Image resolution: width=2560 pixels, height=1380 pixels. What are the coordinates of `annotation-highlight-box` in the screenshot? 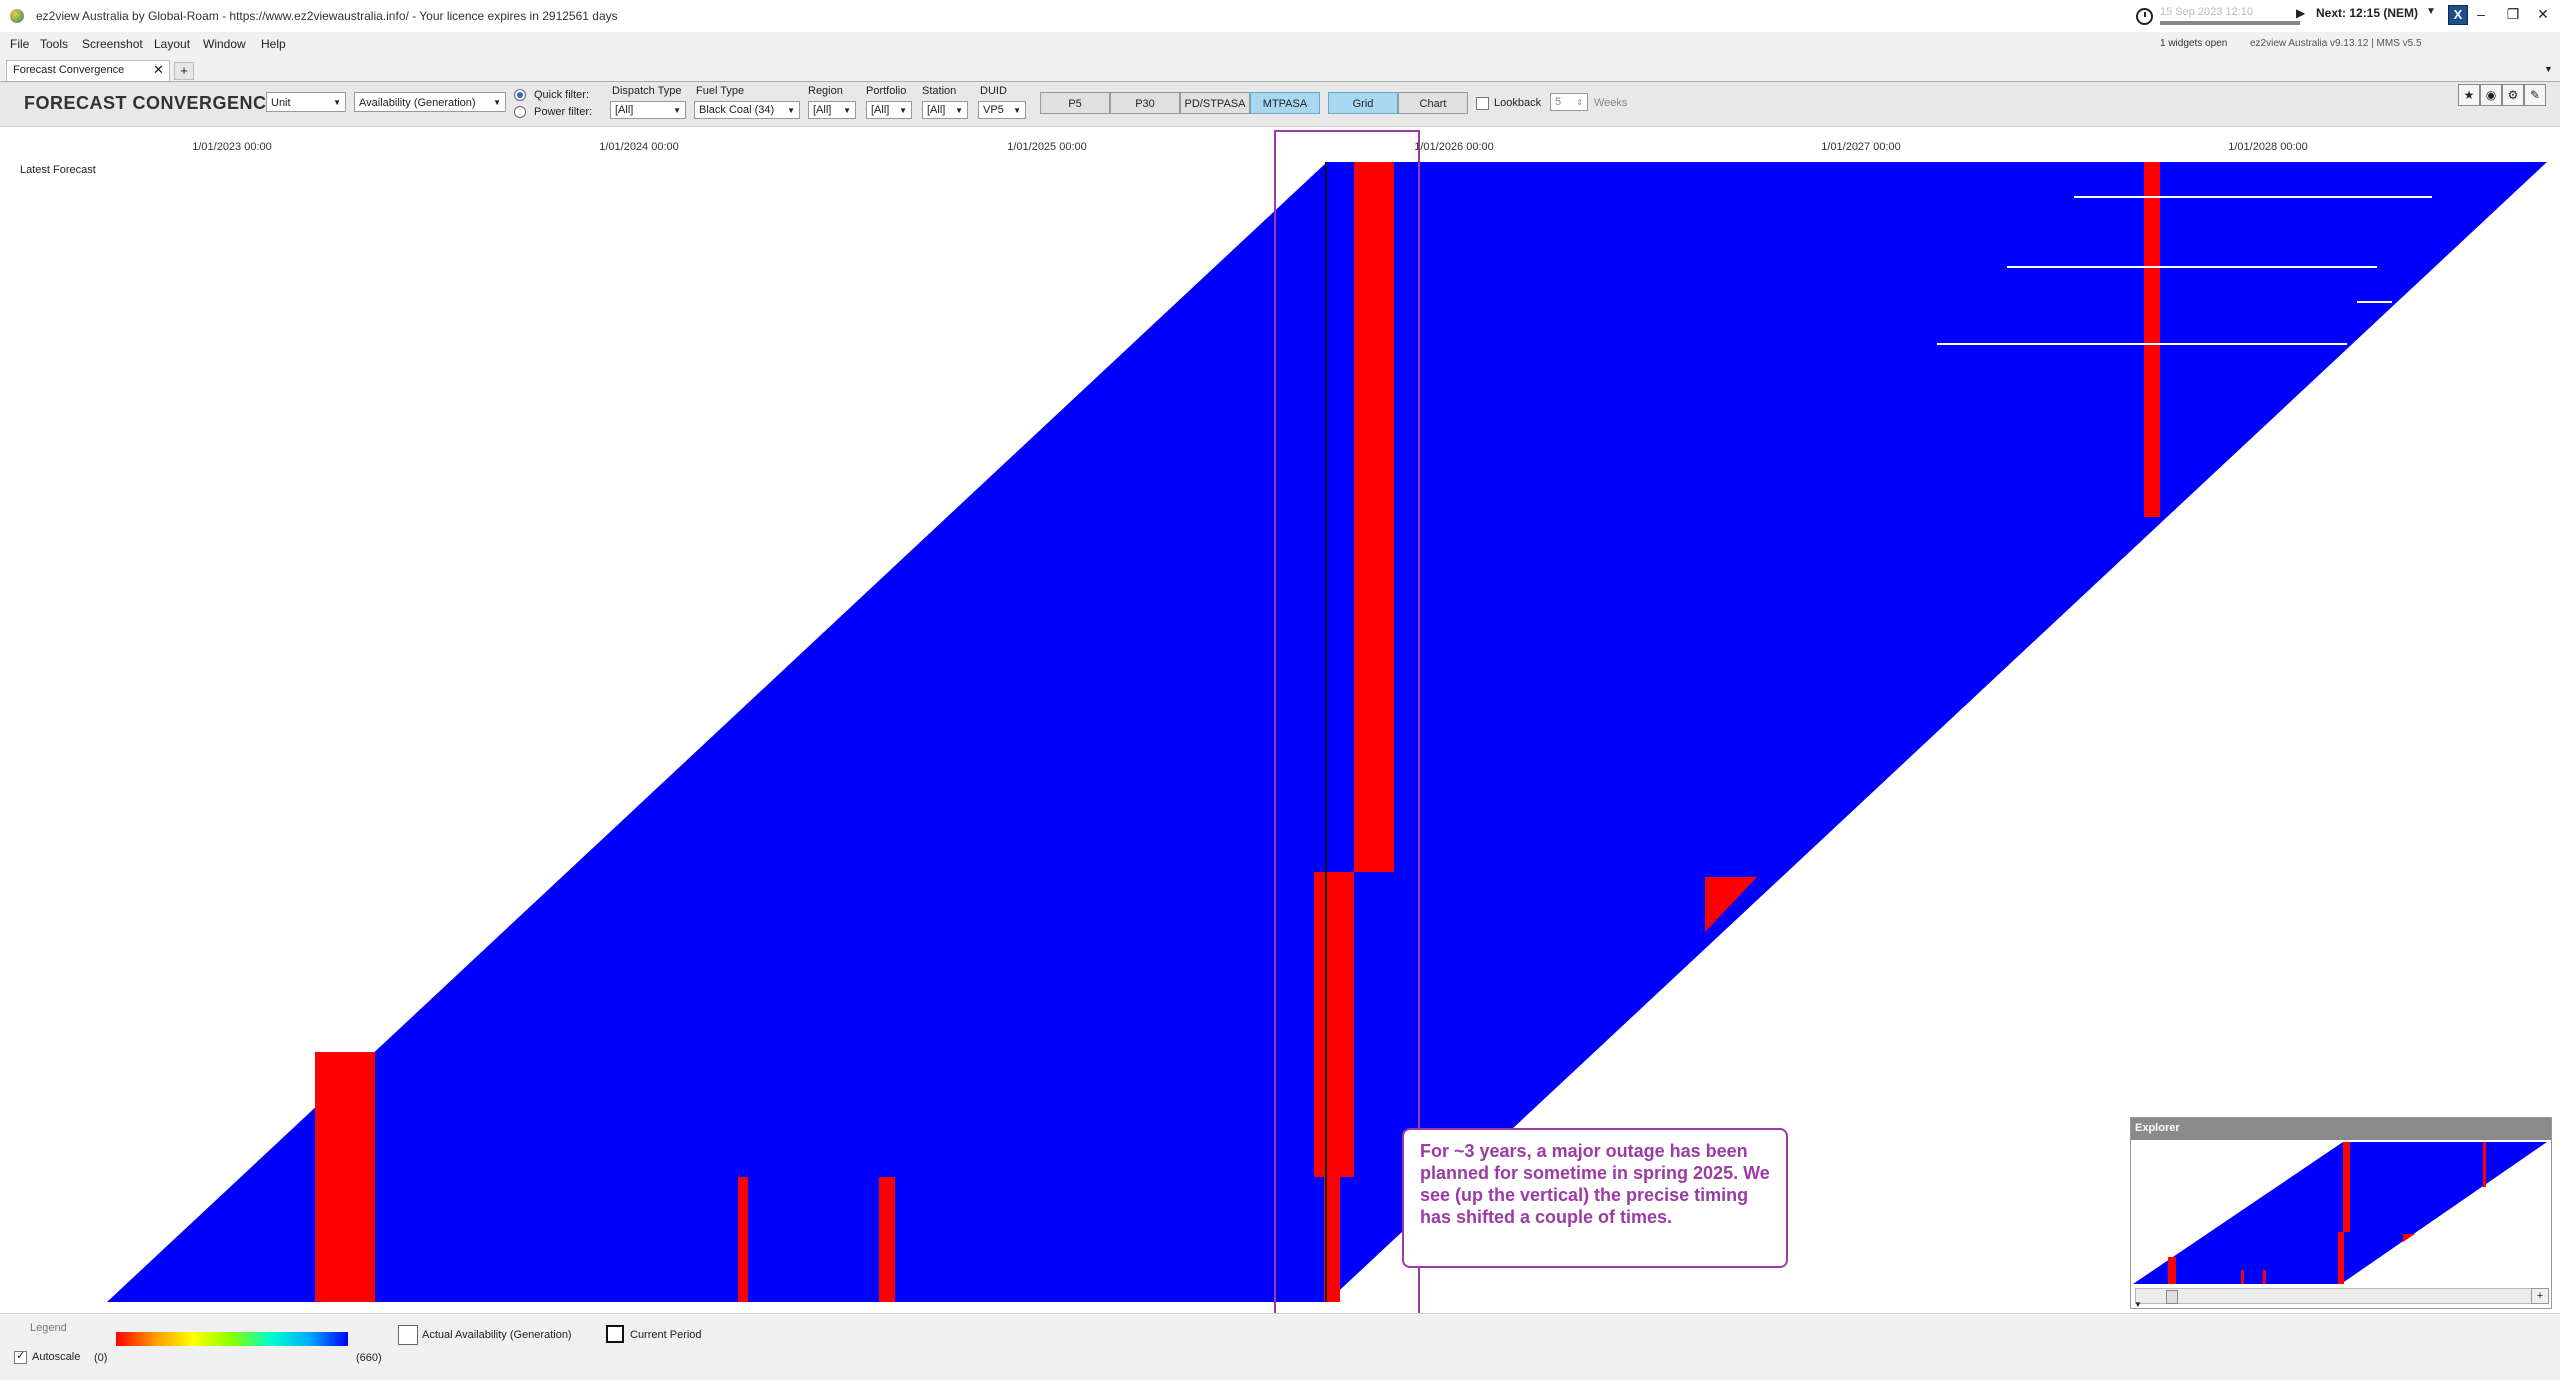 It's located at (1347, 729).